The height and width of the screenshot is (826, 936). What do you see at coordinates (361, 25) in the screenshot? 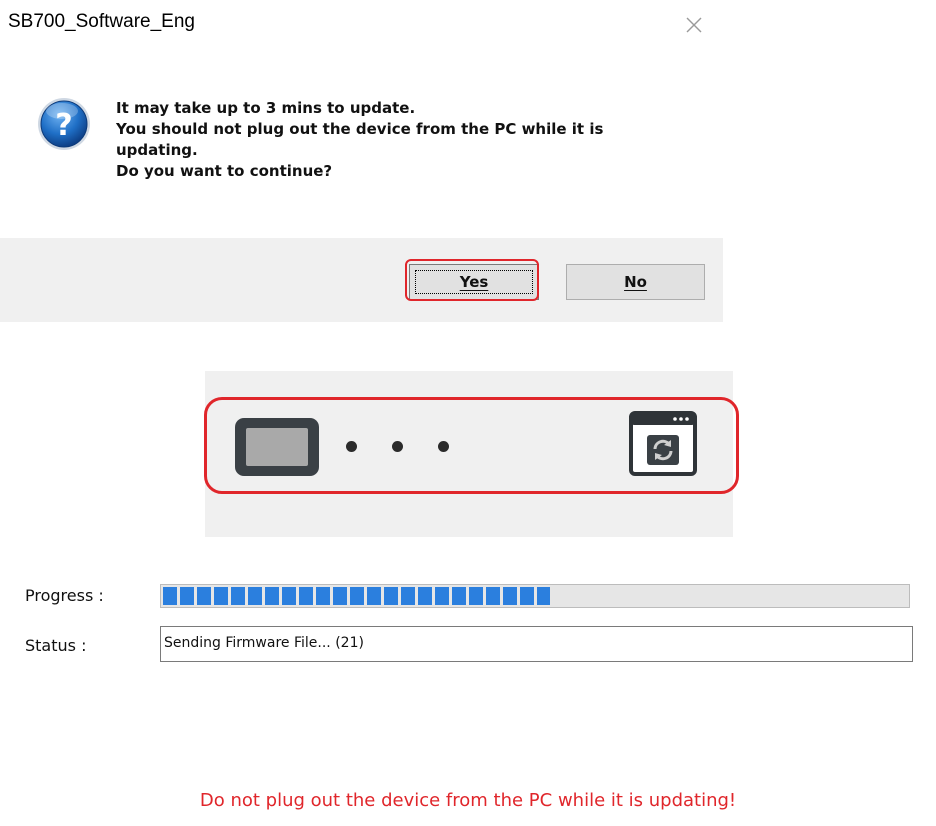
I see `dialog-titlebar: SB700_Software_Eng` at bounding box center [361, 25].